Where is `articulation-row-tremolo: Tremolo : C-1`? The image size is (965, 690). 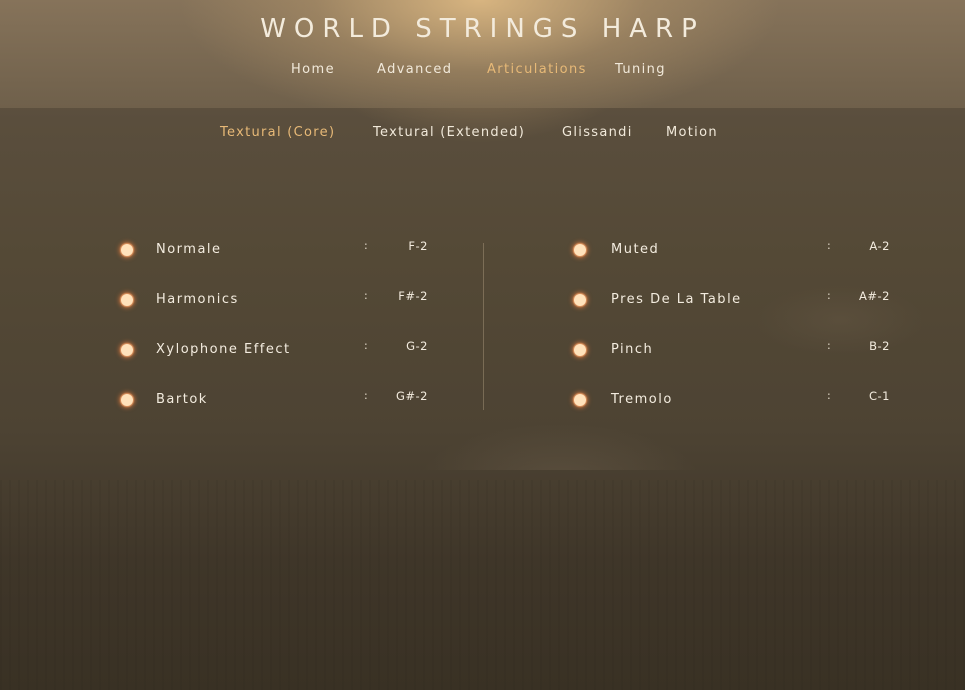
articulation-row-tremolo: Tremolo : C-1 is located at coordinates (736, 400).